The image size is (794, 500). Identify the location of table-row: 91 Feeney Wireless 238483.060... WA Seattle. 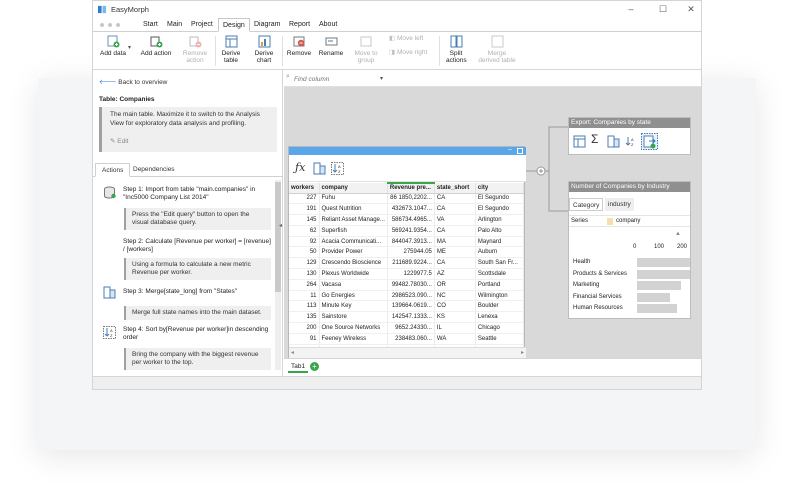
(406, 339).